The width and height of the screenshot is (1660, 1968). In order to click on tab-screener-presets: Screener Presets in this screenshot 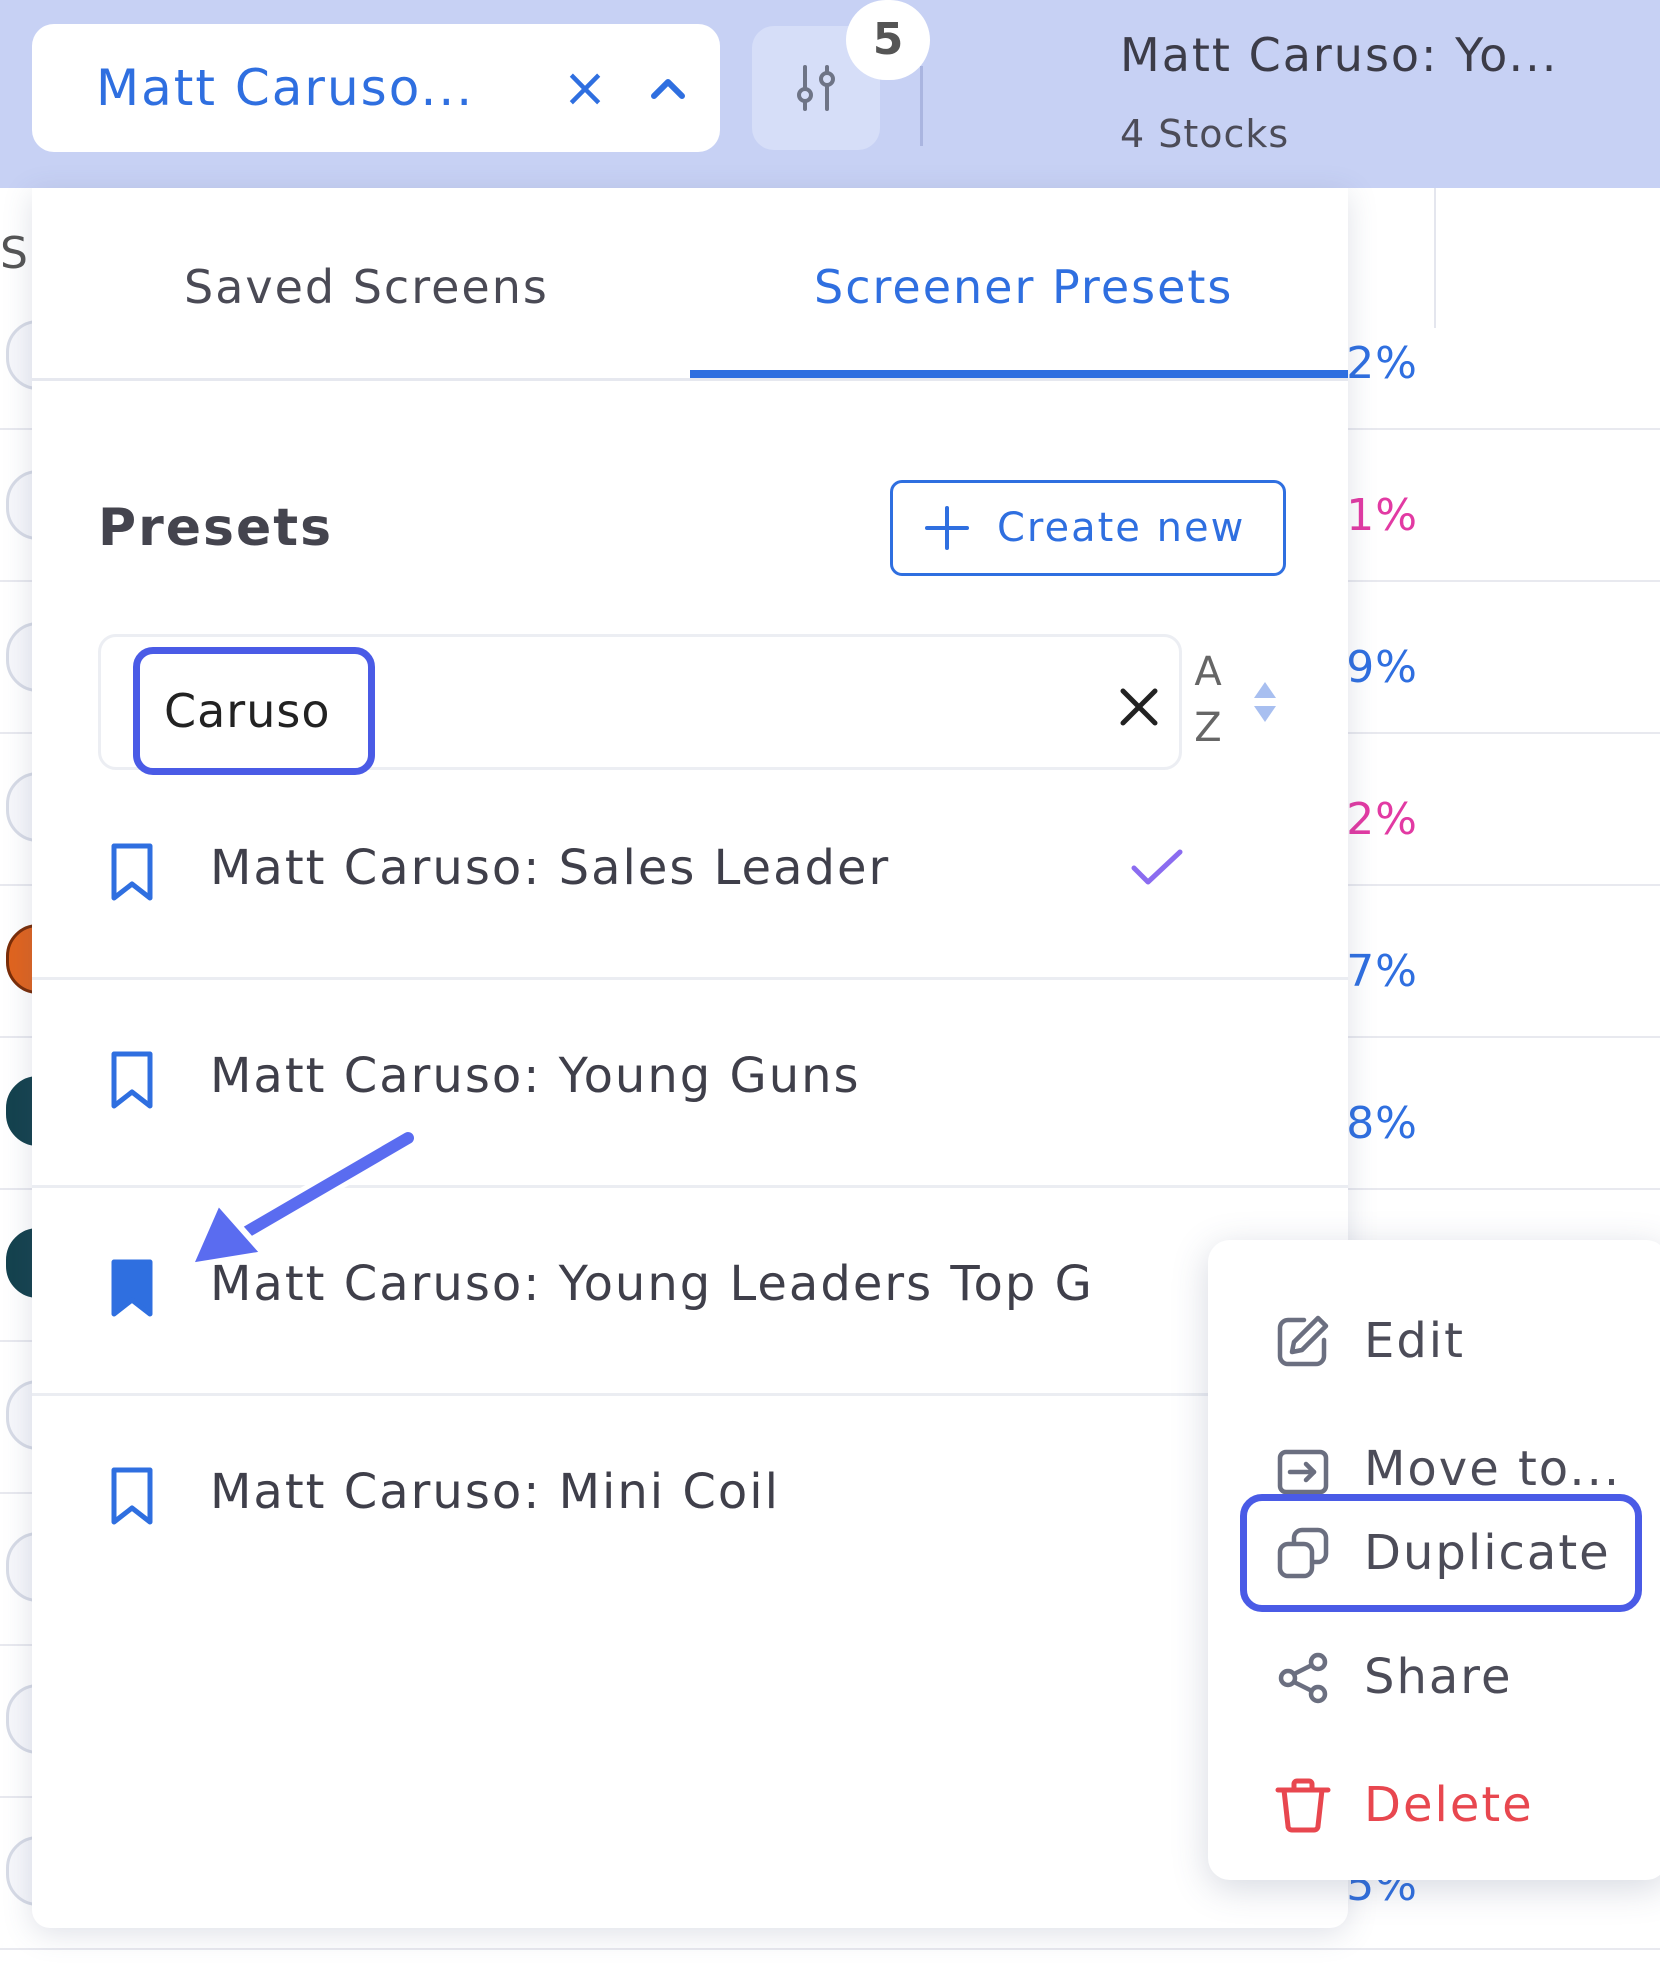, I will do `click(1023, 295)`.